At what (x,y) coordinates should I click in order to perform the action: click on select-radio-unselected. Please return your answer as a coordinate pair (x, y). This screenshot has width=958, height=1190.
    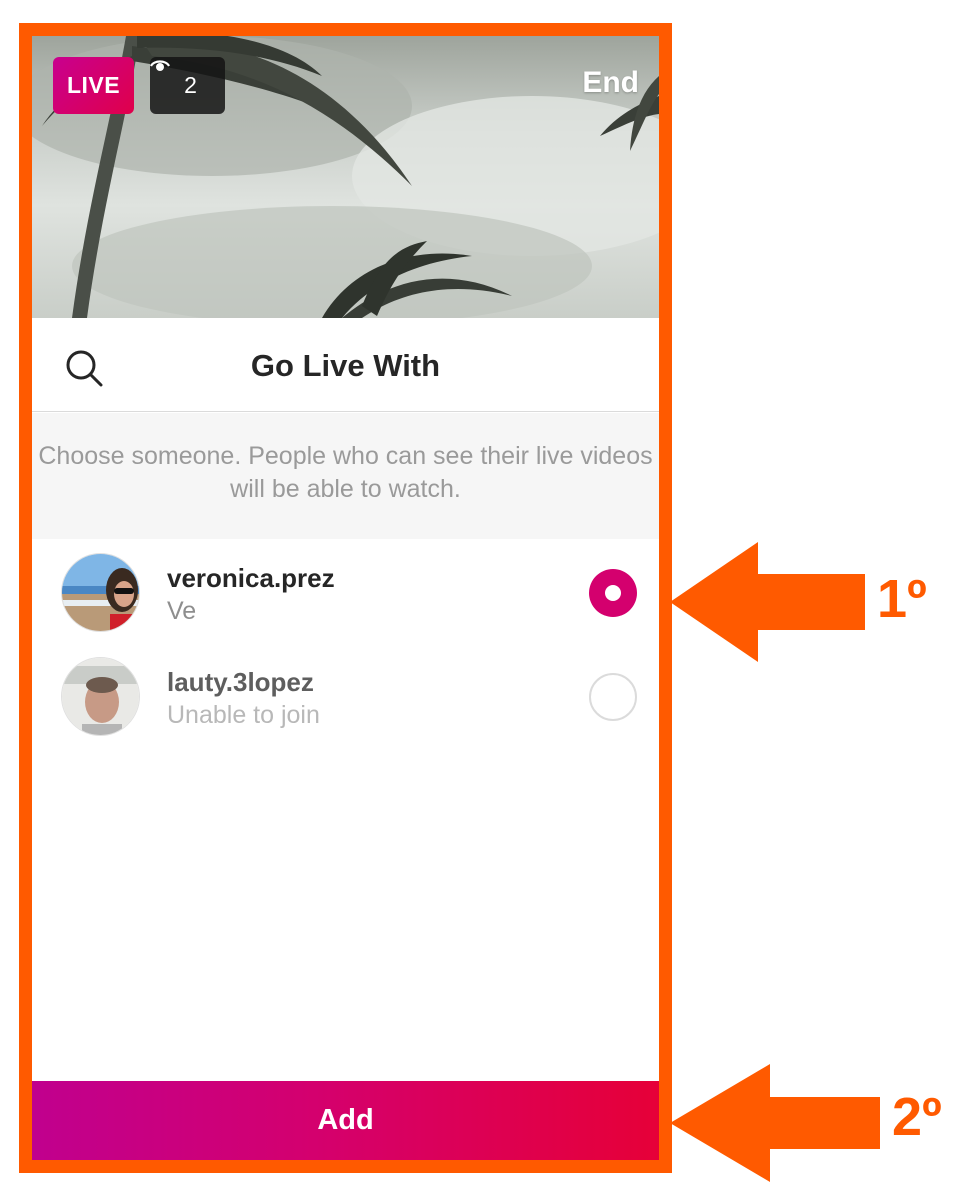
    Looking at the image, I should click on (613, 697).